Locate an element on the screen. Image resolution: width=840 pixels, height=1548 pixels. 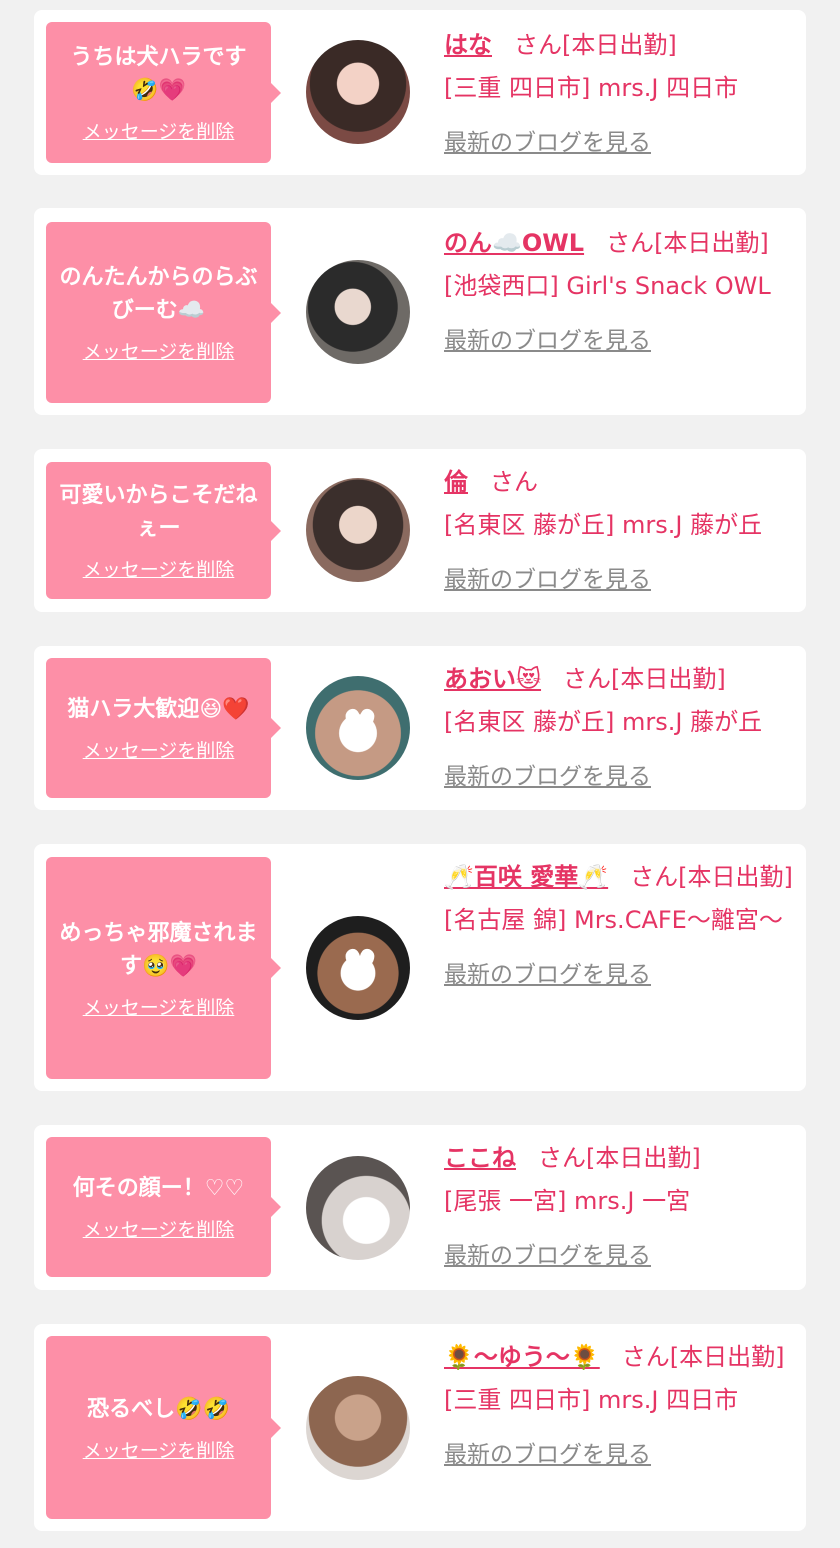
profile-name-link: ここね is located at coordinates (480, 1158).